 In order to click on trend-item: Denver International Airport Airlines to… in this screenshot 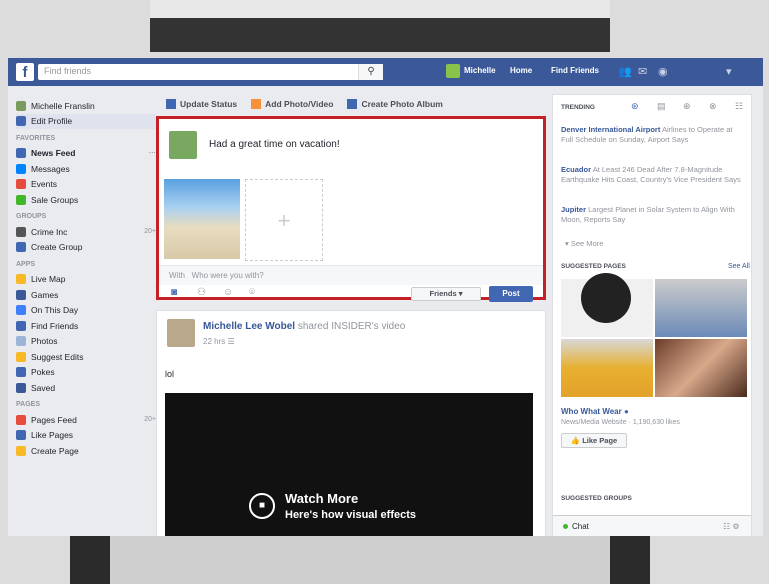, I will do `click(653, 134)`.